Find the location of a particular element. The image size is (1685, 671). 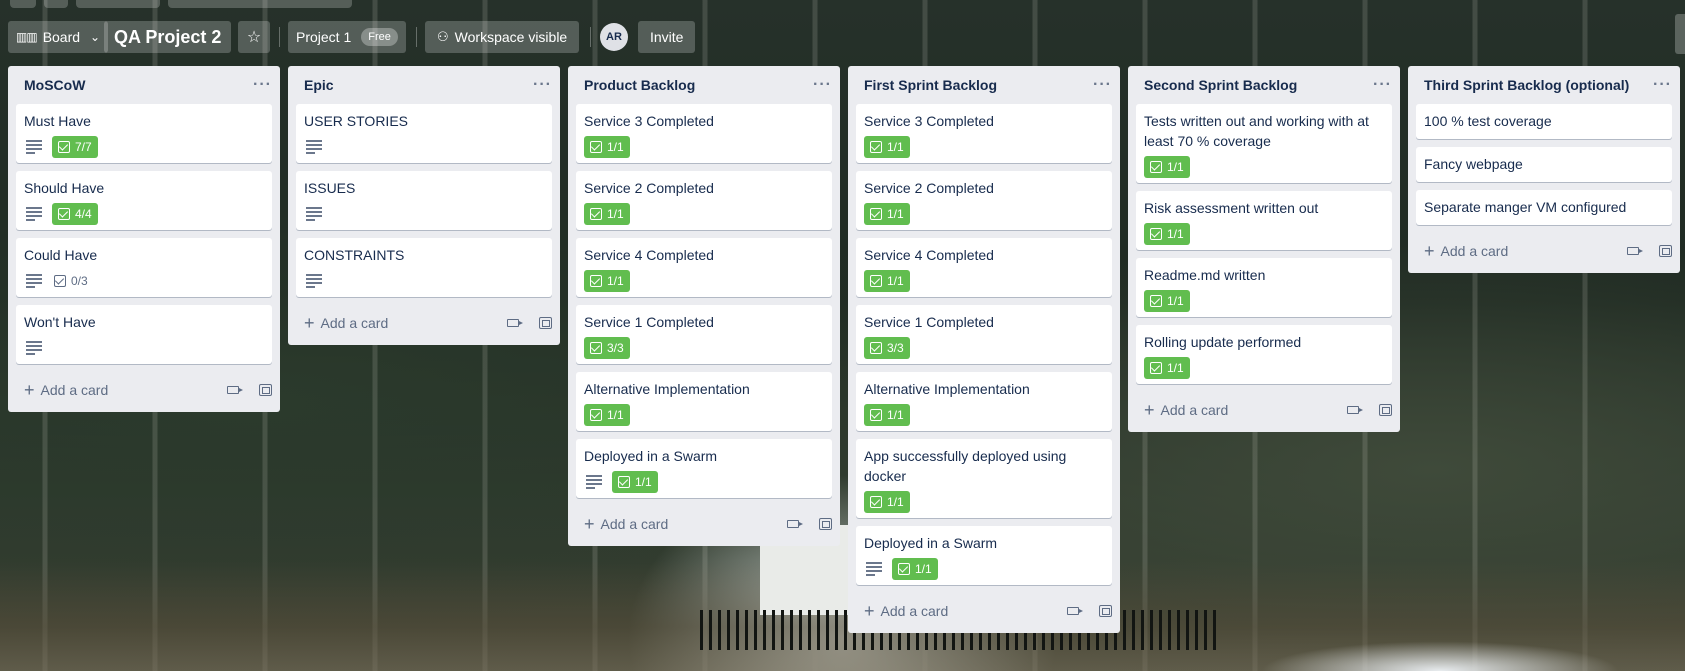

card-title: Service 2 Completed is located at coordinates (649, 188).